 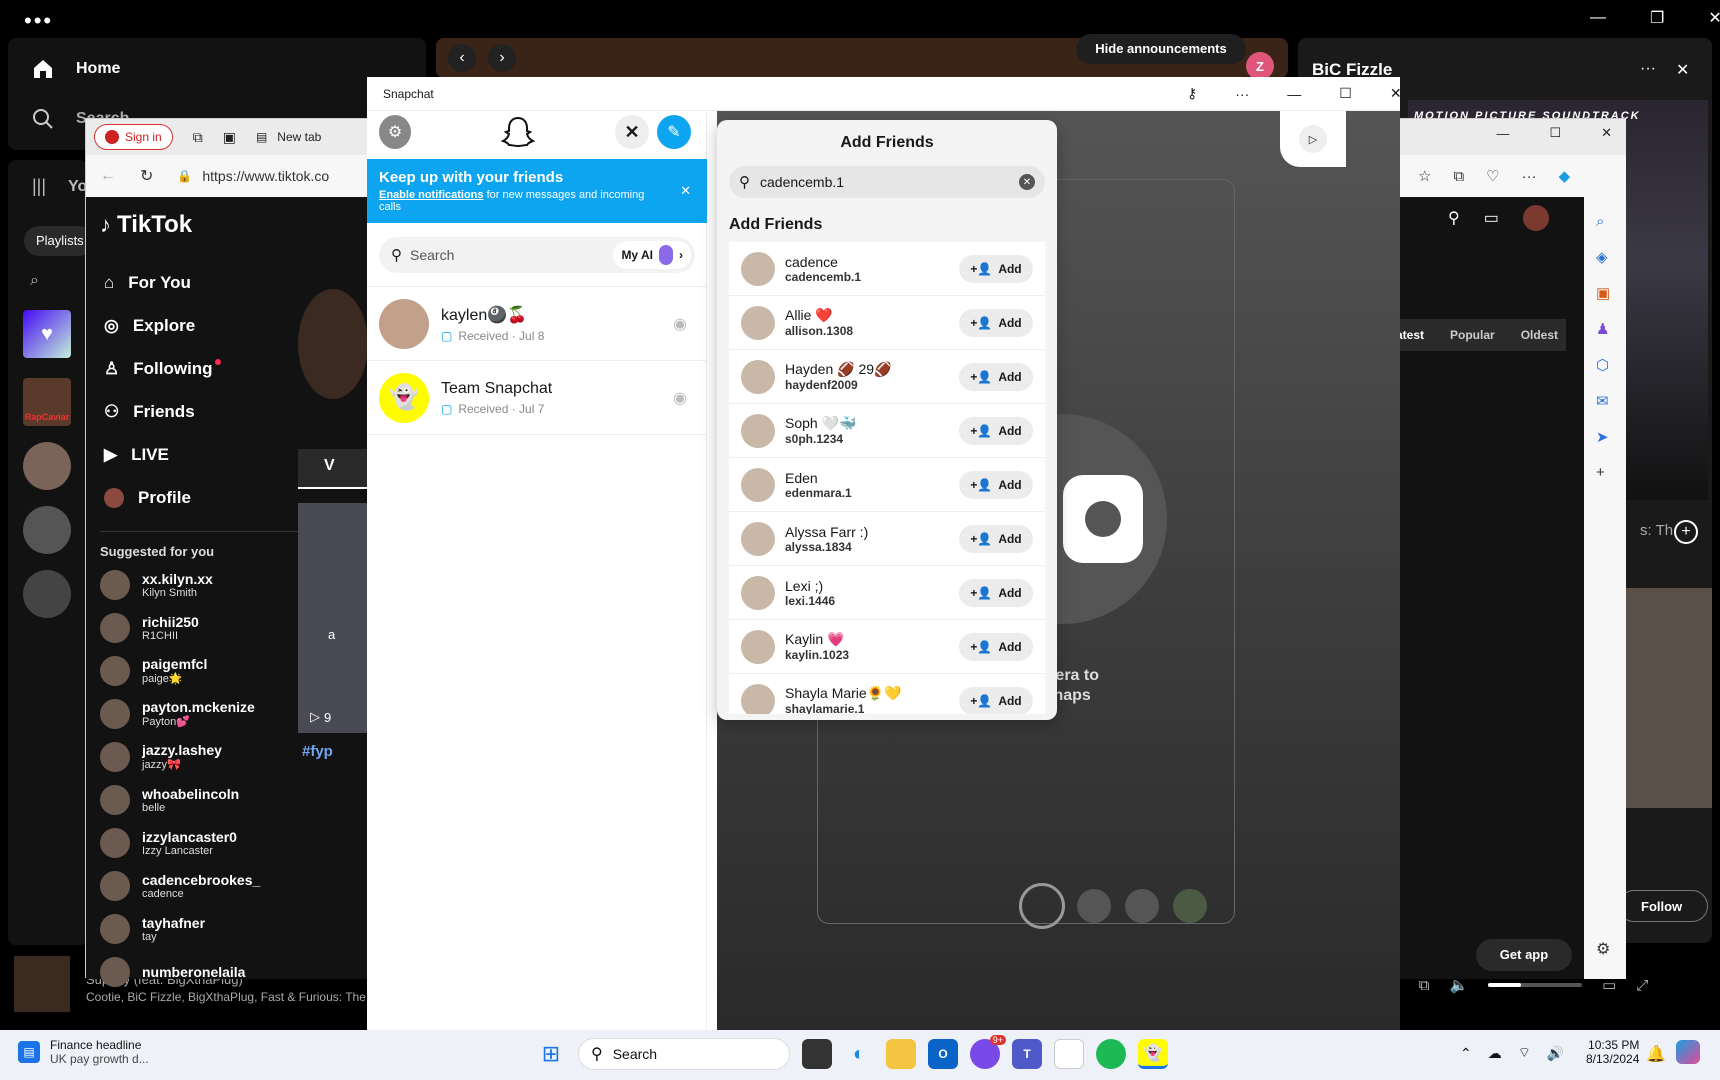 What do you see at coordinates (1611, 472) in the screenshot?
I see `sidebar-add-icon: +` at bounding box center [1611, 472].